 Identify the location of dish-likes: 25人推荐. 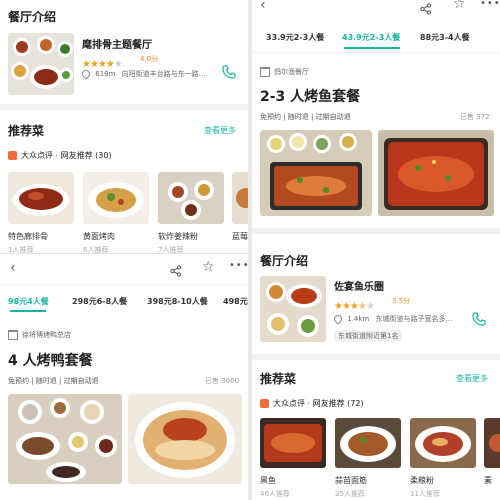
(350, 494).